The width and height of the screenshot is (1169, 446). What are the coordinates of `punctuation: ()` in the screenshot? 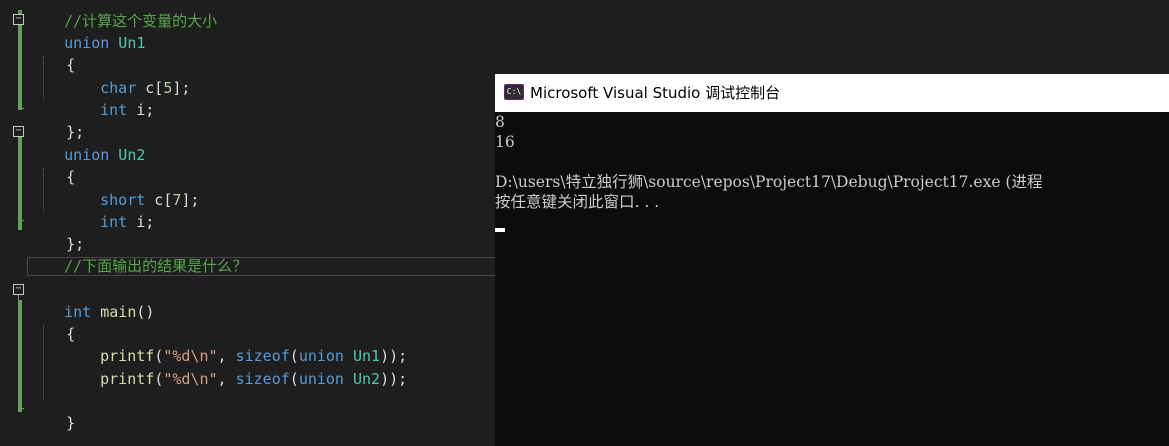 It's located at (145, 312).